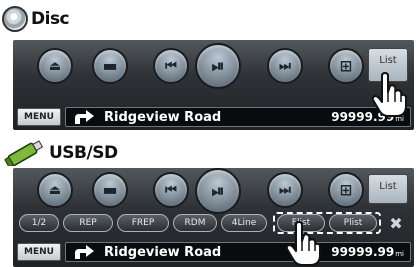 The height and width of the screenshot is (267, 417). I want to click on usb-status-bar: MENU Ridgeview Road 99999.99 mi, so click(213, 252).